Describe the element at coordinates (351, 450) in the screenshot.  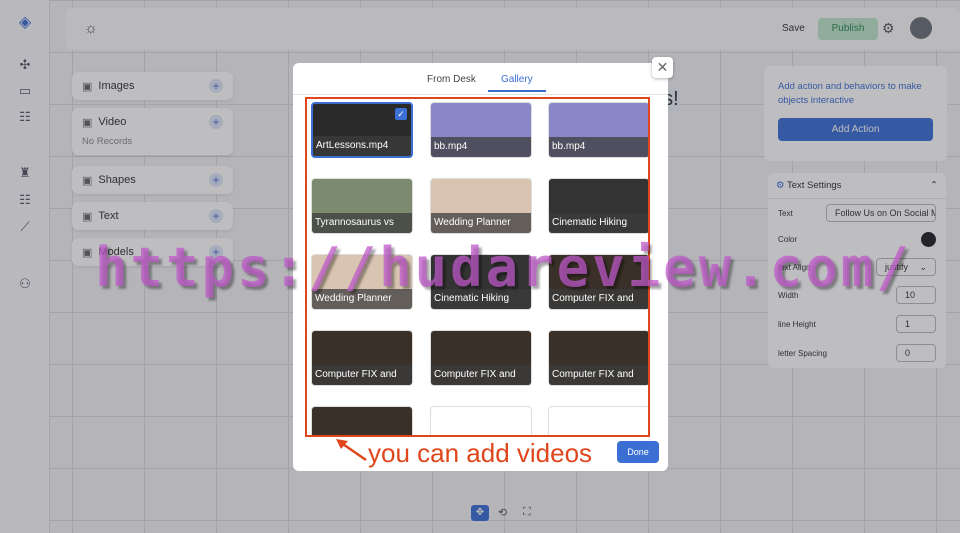
I see `annotation-arrow` at that location.